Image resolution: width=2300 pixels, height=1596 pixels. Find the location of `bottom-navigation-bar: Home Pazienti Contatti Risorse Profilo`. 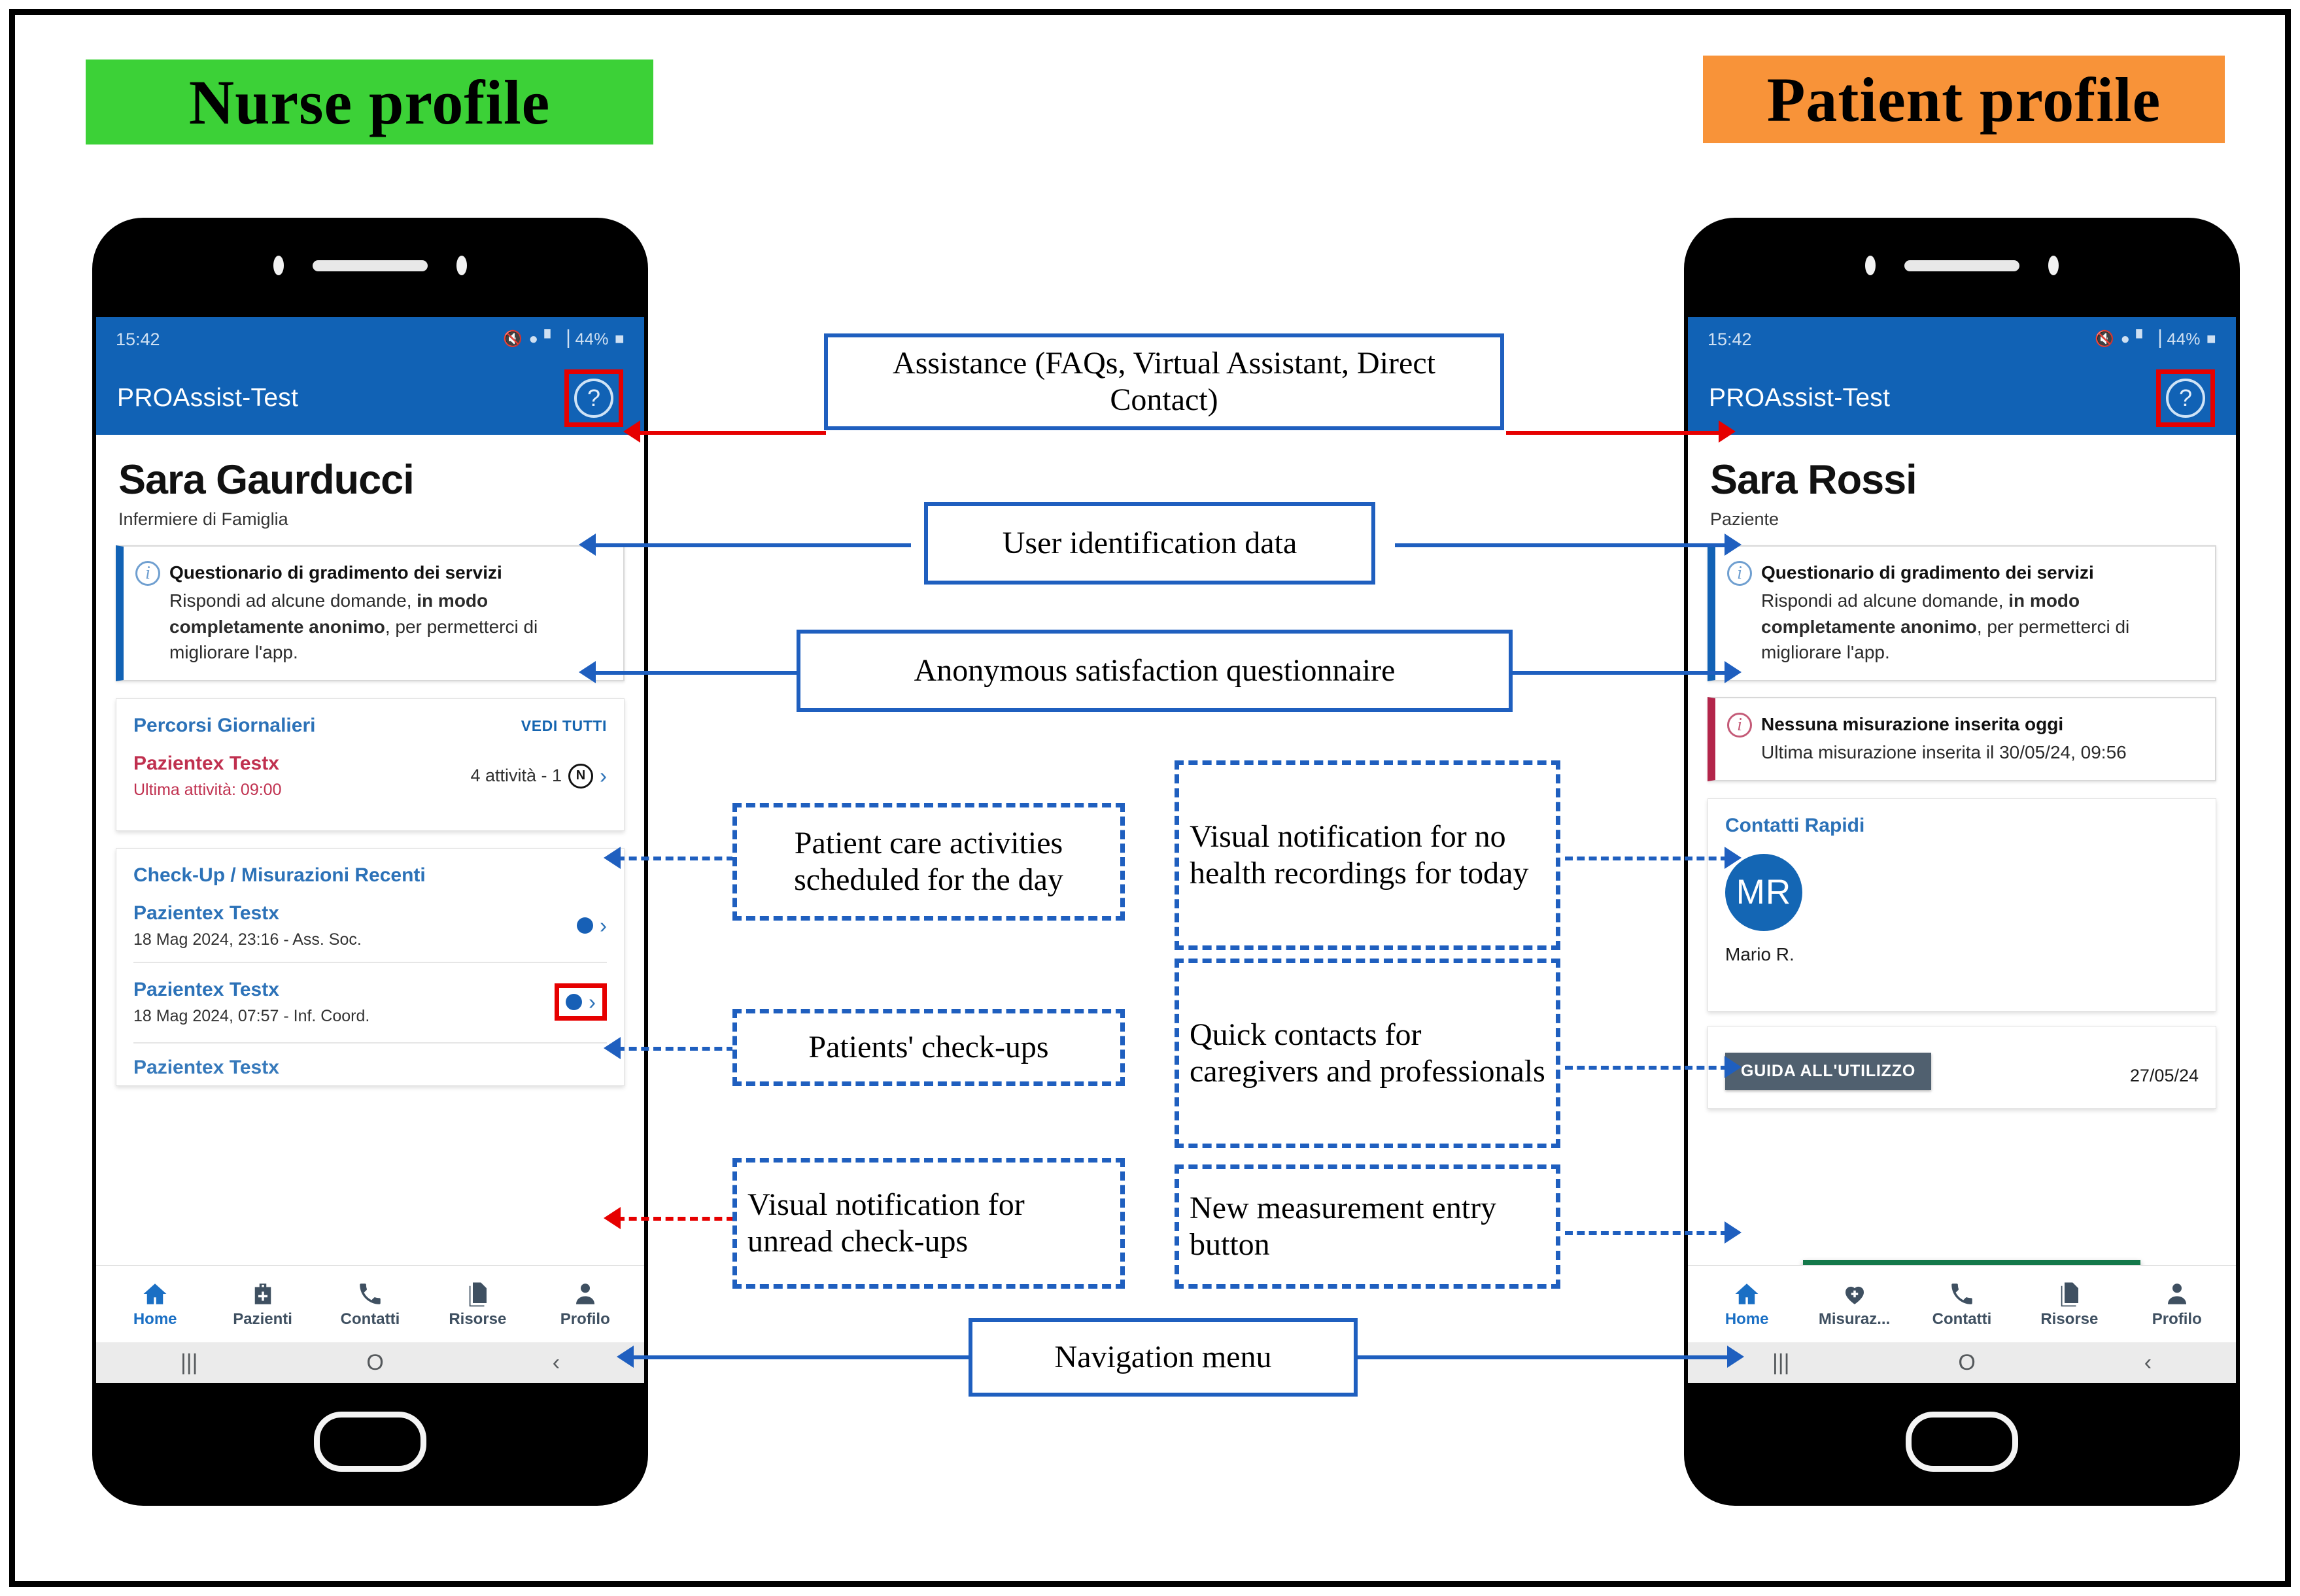

bottom-navigation-bar: Home Pazienti Contatti Risorse Profilo is located at coordinates (370, 1304).